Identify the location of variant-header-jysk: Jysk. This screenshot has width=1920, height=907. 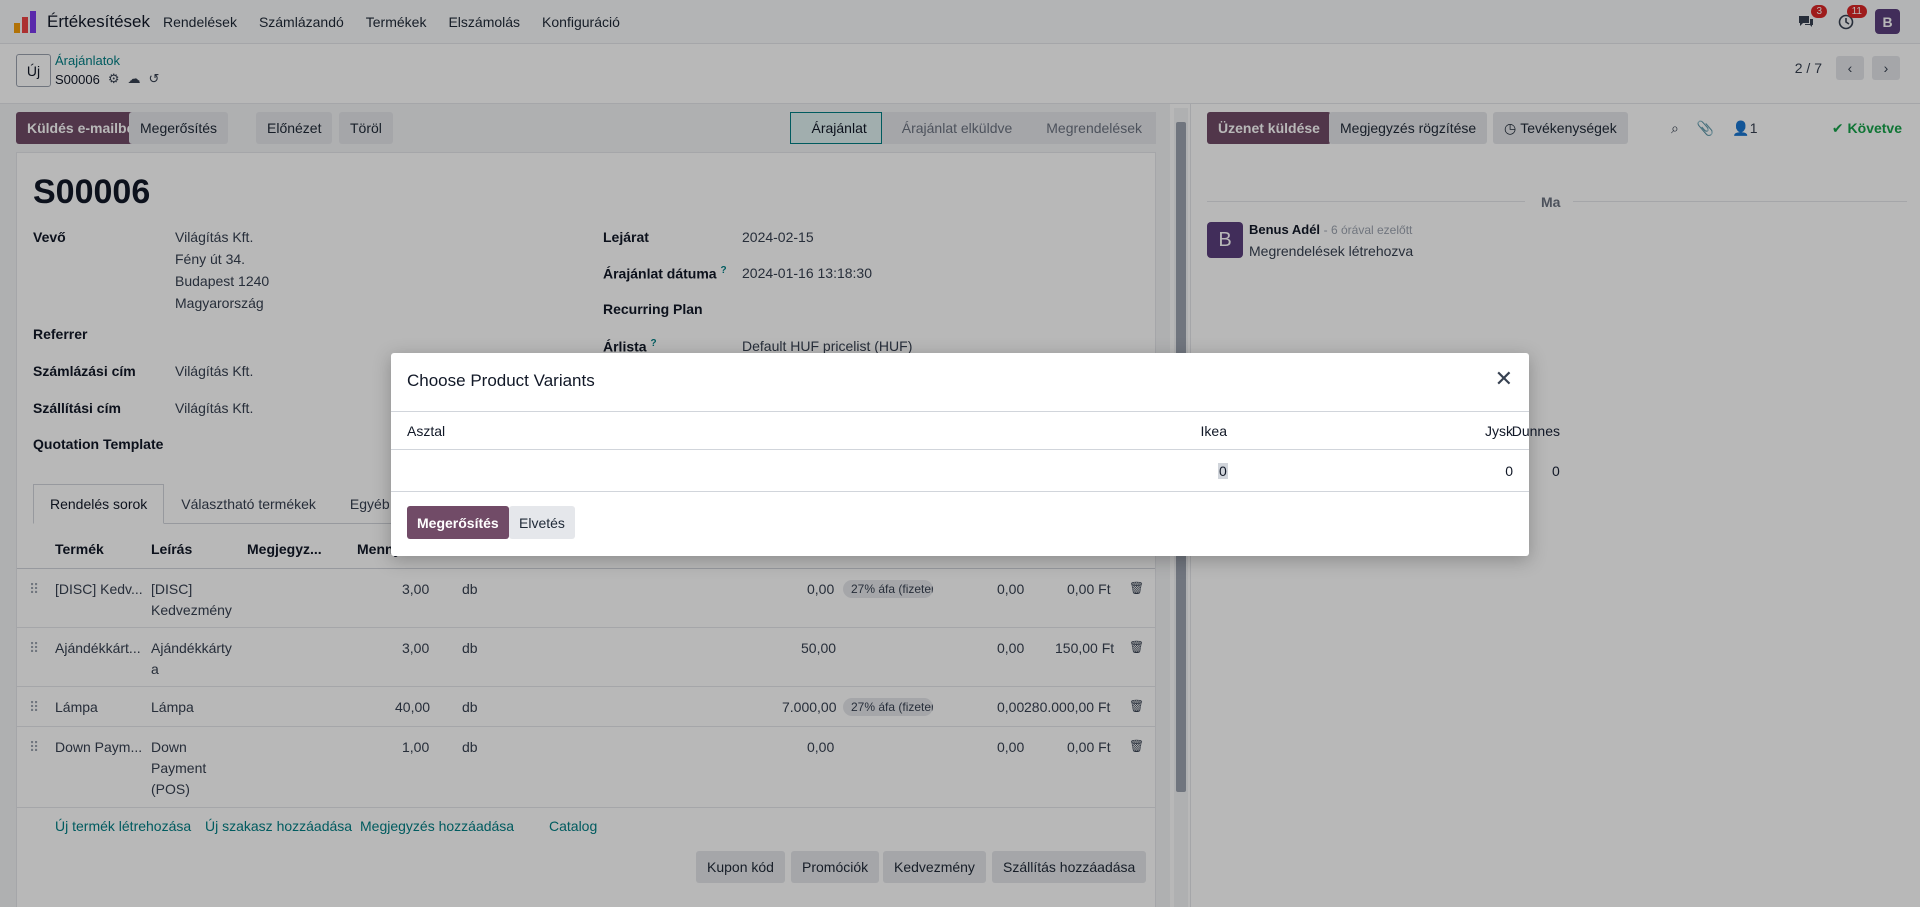
(1499, 431).